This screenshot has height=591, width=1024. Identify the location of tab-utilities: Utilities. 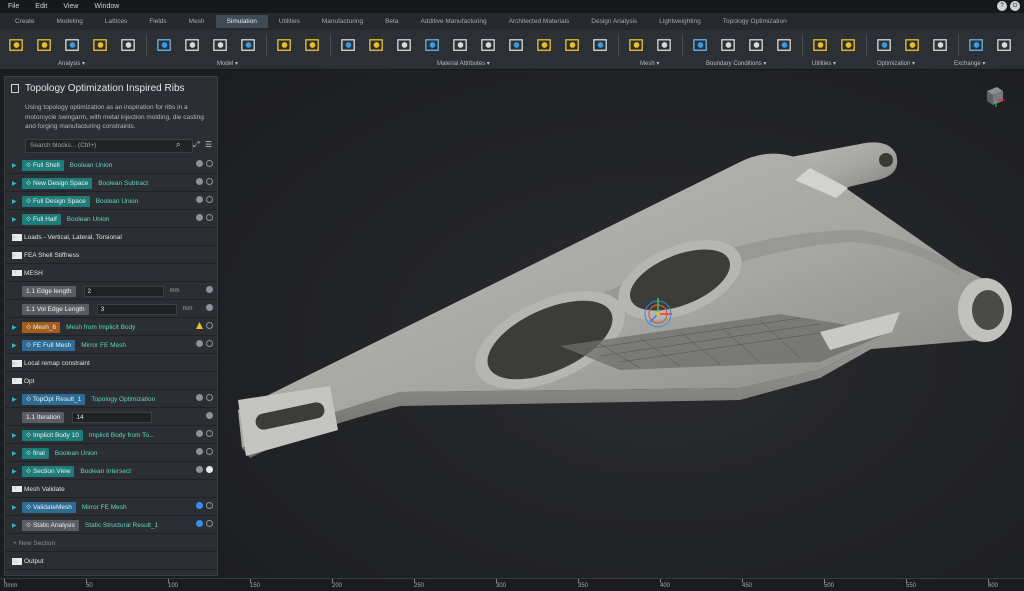
(289, 21).